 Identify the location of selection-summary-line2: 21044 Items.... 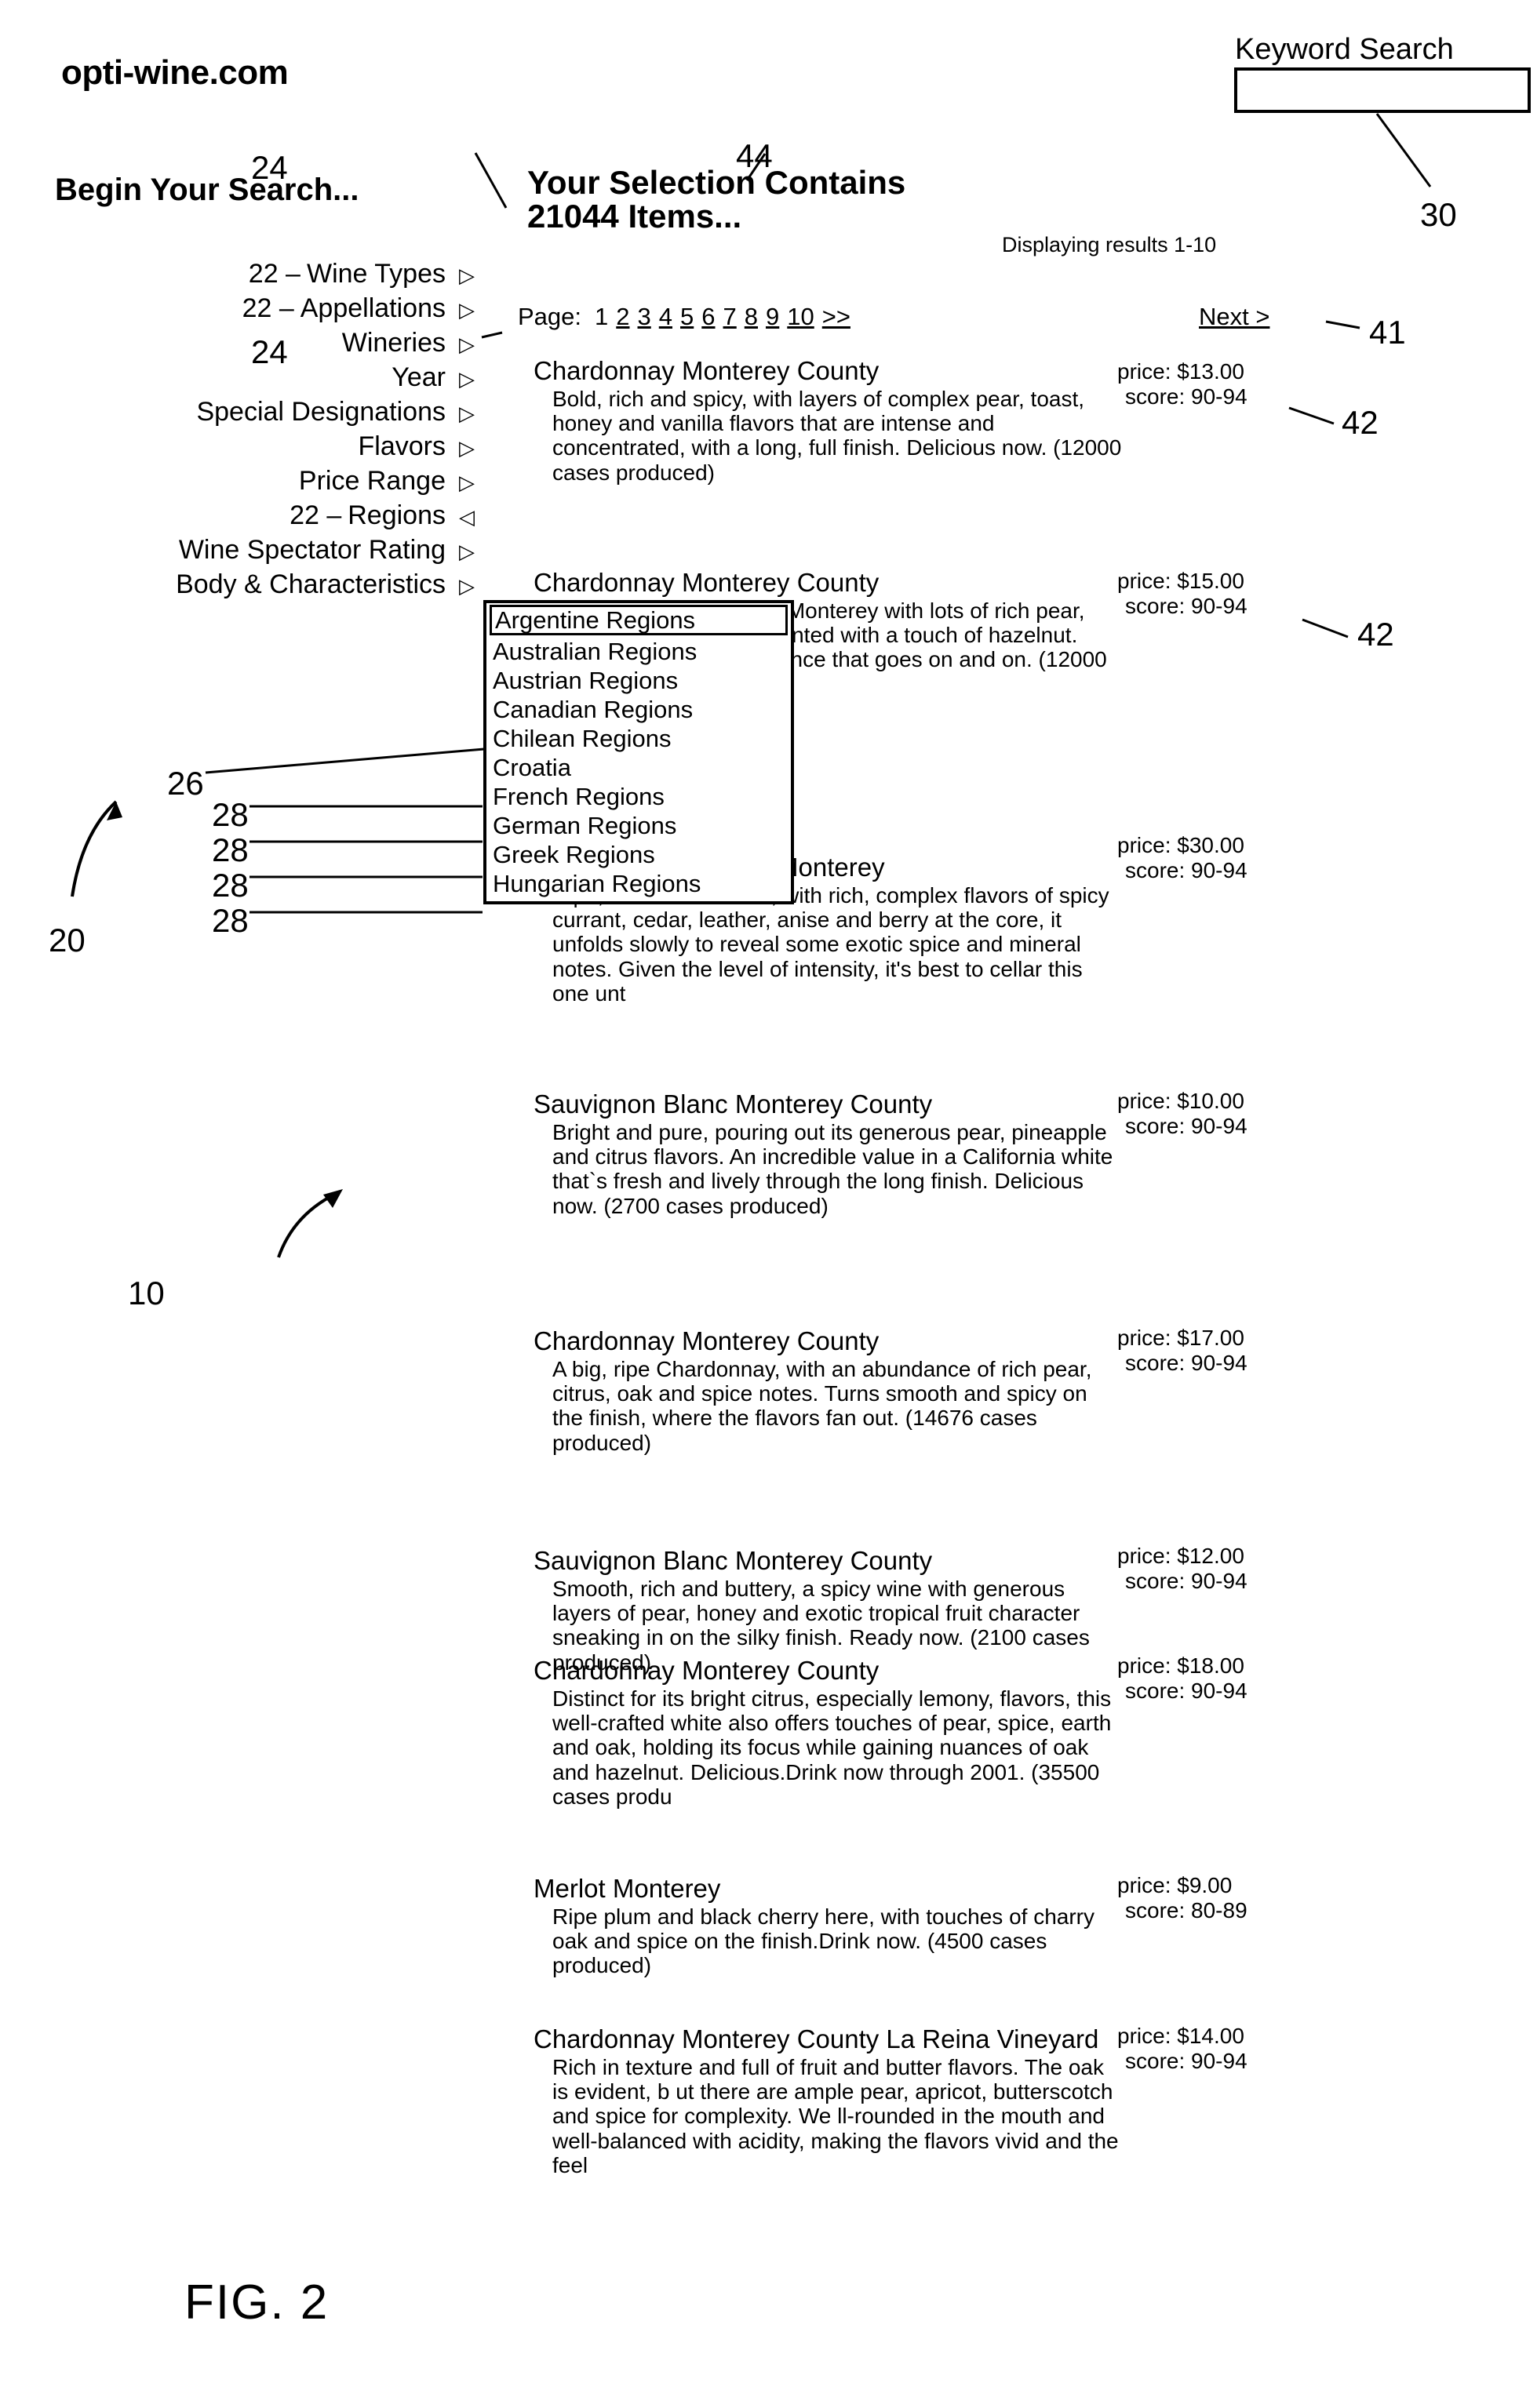
(634, 216).